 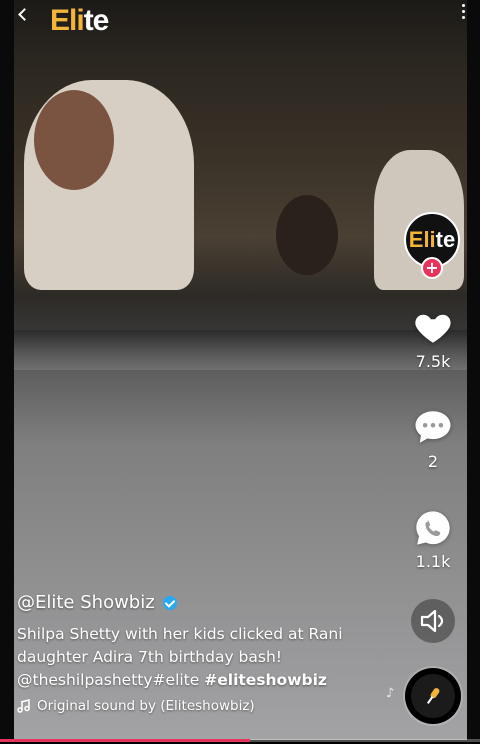 What do you see at coordinates (433, 327) in the screenshot?
I see `heart-icon` at bounding box center [433, 327].